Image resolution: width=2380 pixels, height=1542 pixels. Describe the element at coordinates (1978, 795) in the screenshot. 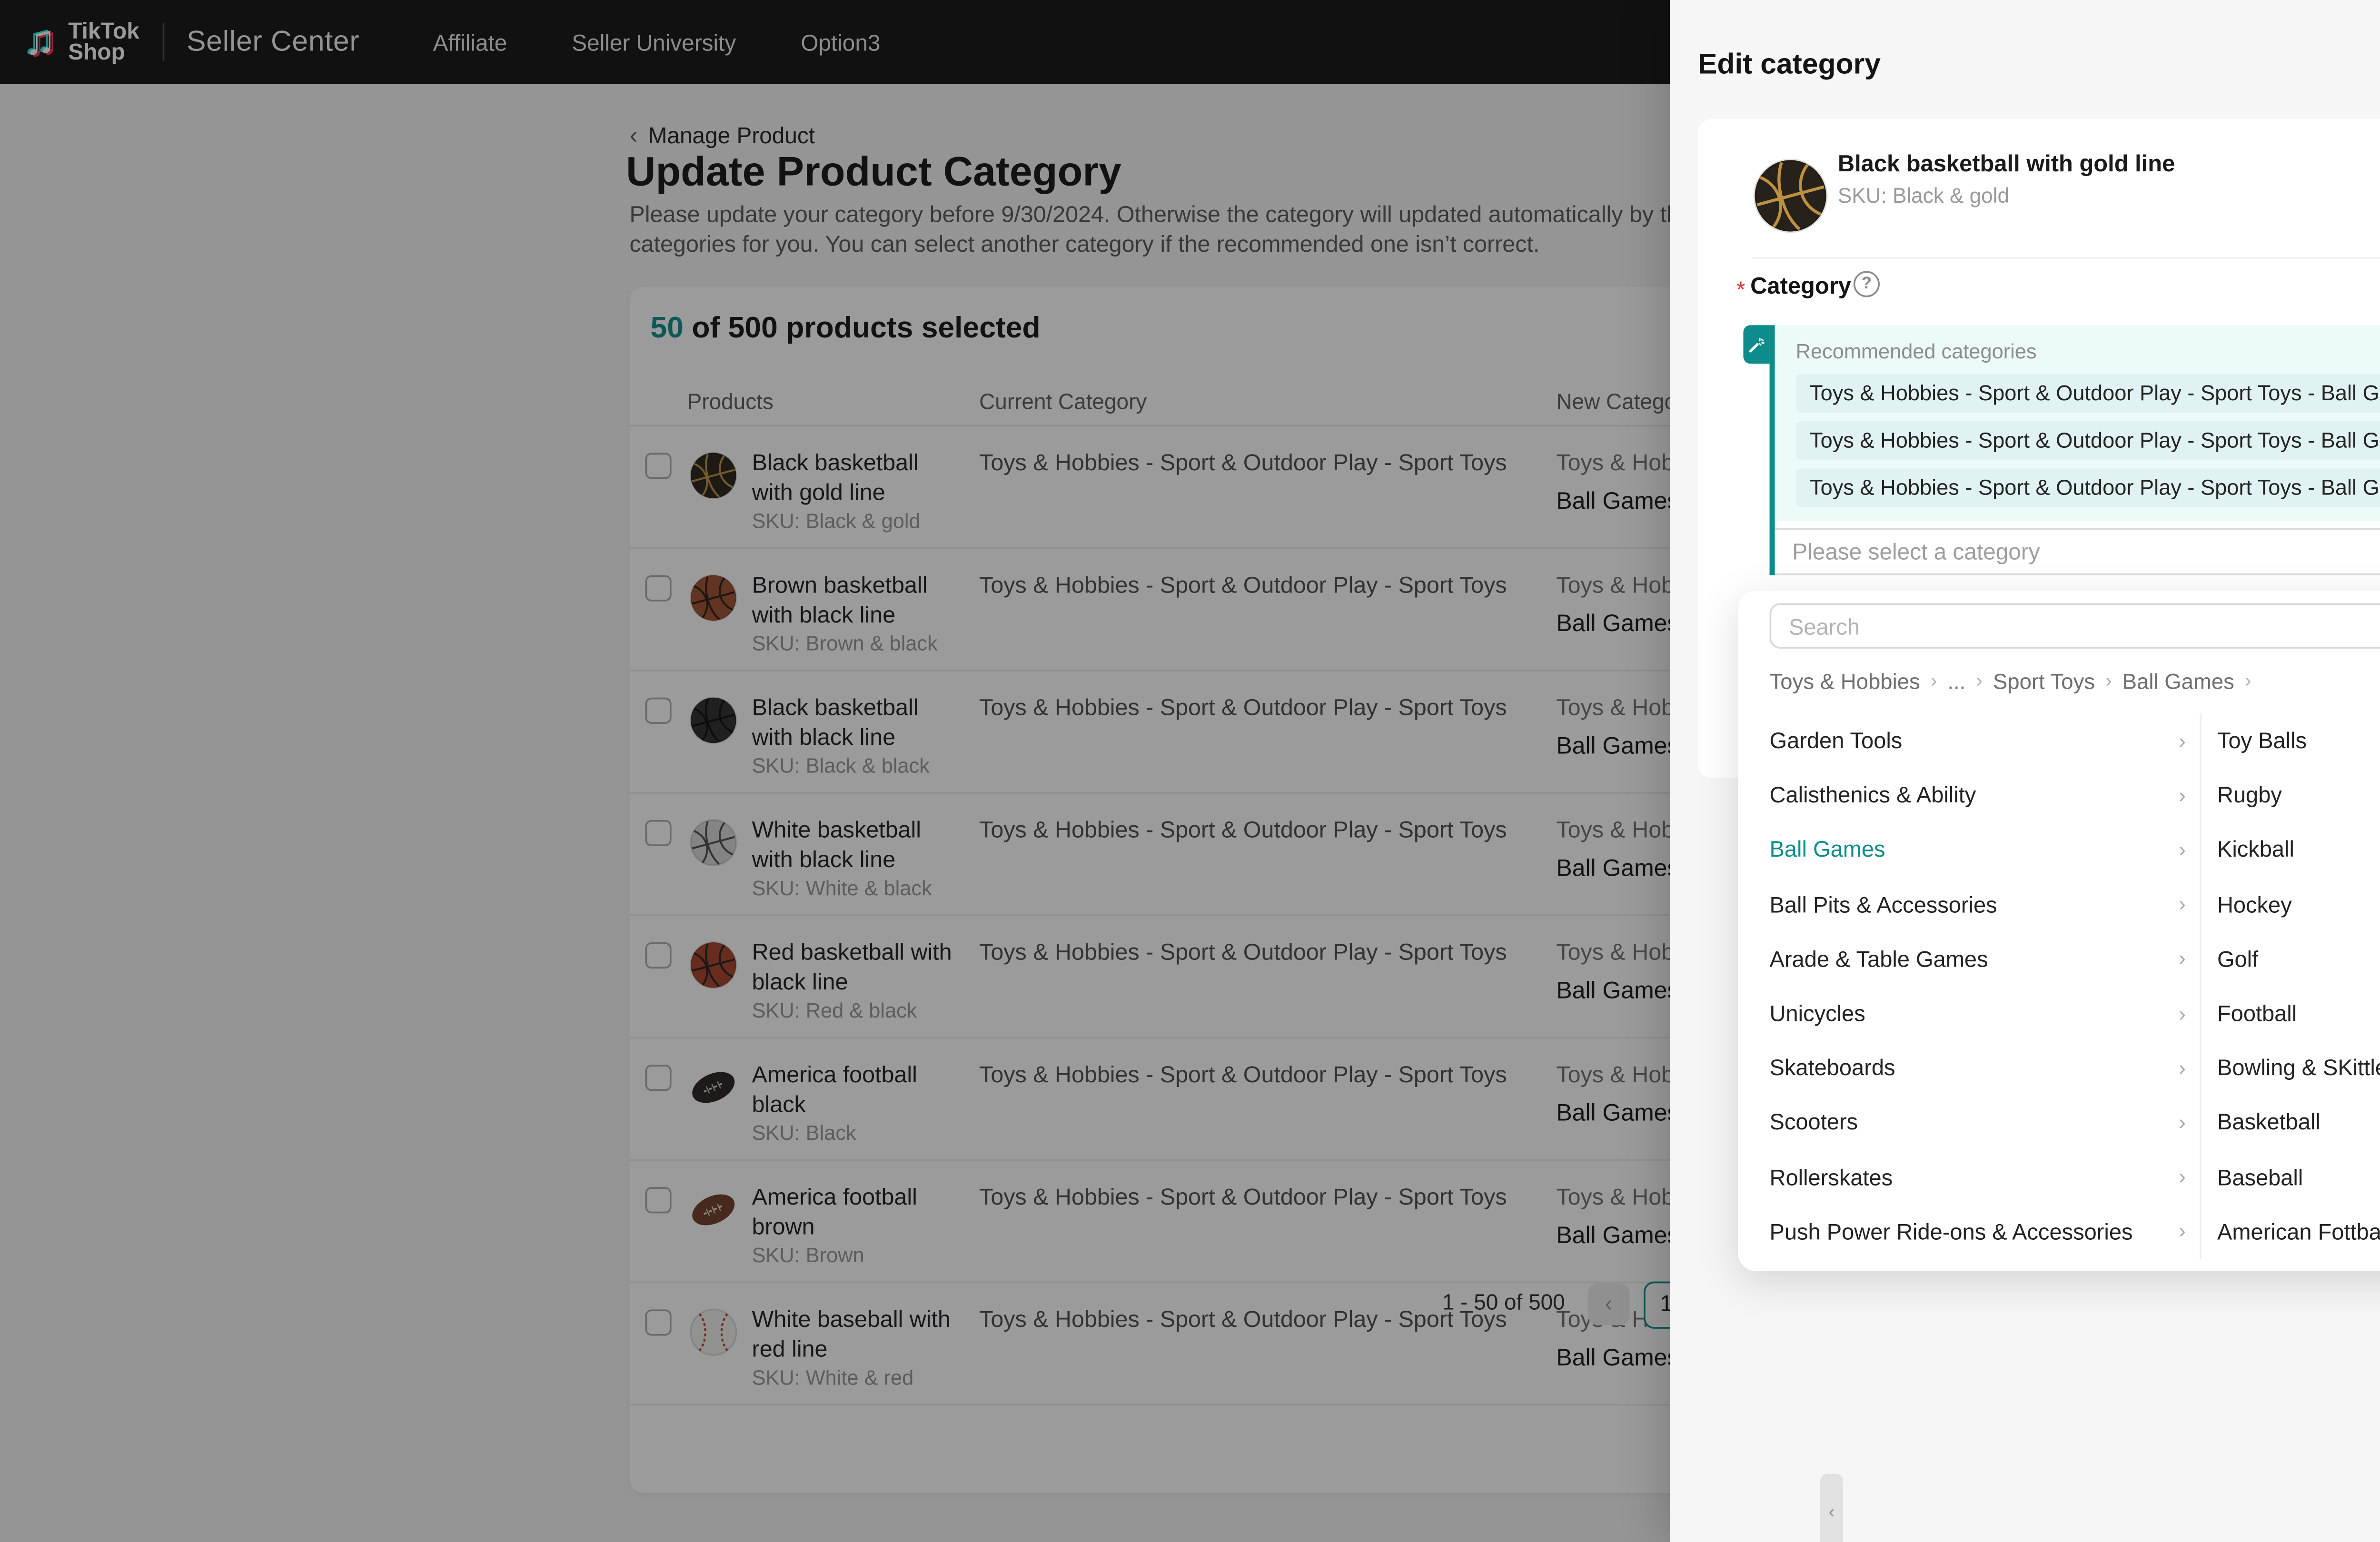

I see `category-option-level1: Calisthenics & Ability ›` at that location.